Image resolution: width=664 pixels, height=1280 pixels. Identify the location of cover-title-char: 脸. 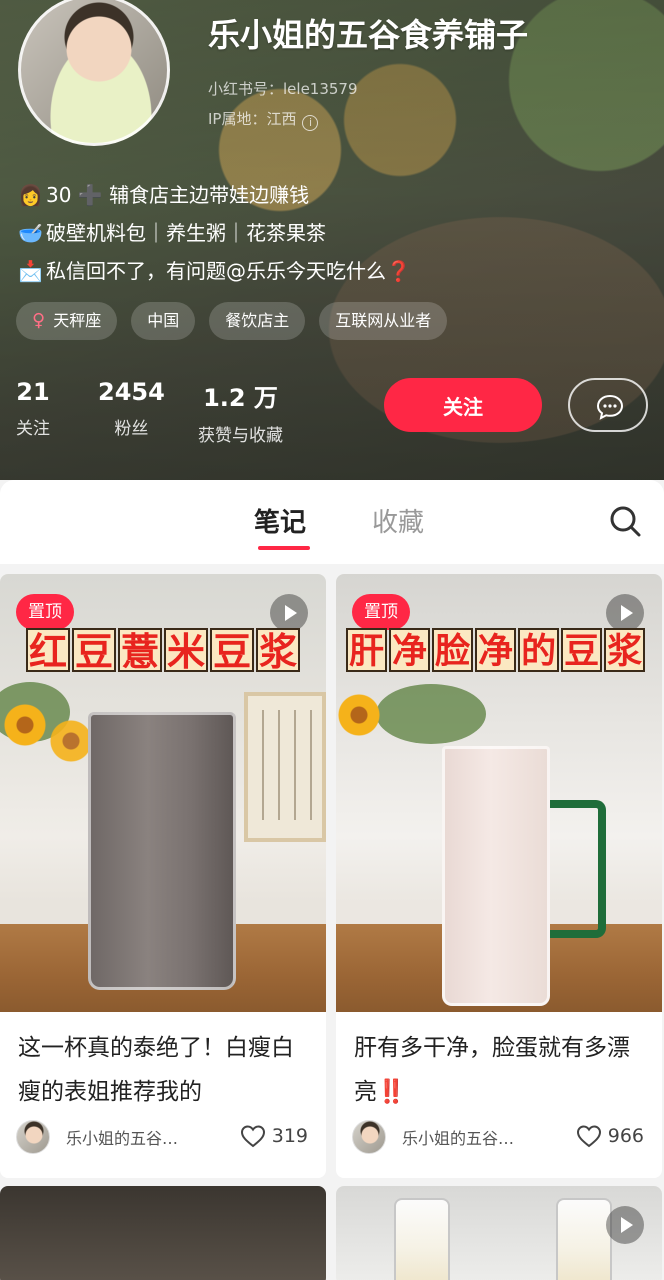
(453, 650).